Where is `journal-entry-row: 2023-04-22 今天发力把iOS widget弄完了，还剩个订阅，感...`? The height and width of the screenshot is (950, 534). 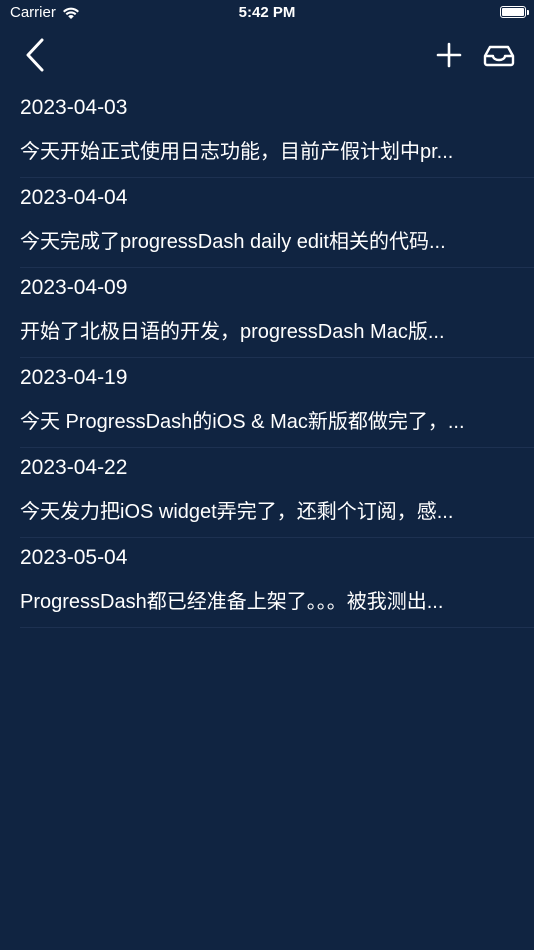
journal-entry-row: 2023-04-22 今天发力把iOS widget弄完了，还剩个订阅，感... is located at coordinates (267, 493).